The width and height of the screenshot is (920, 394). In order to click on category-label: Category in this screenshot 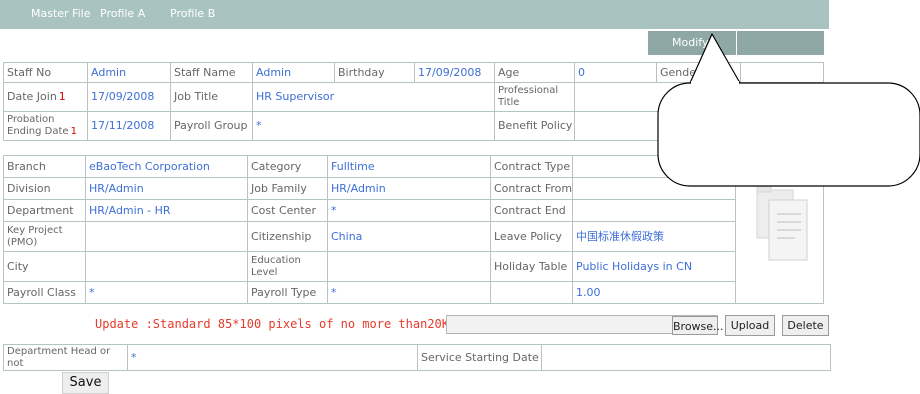, I will do `click(287, 166)`.